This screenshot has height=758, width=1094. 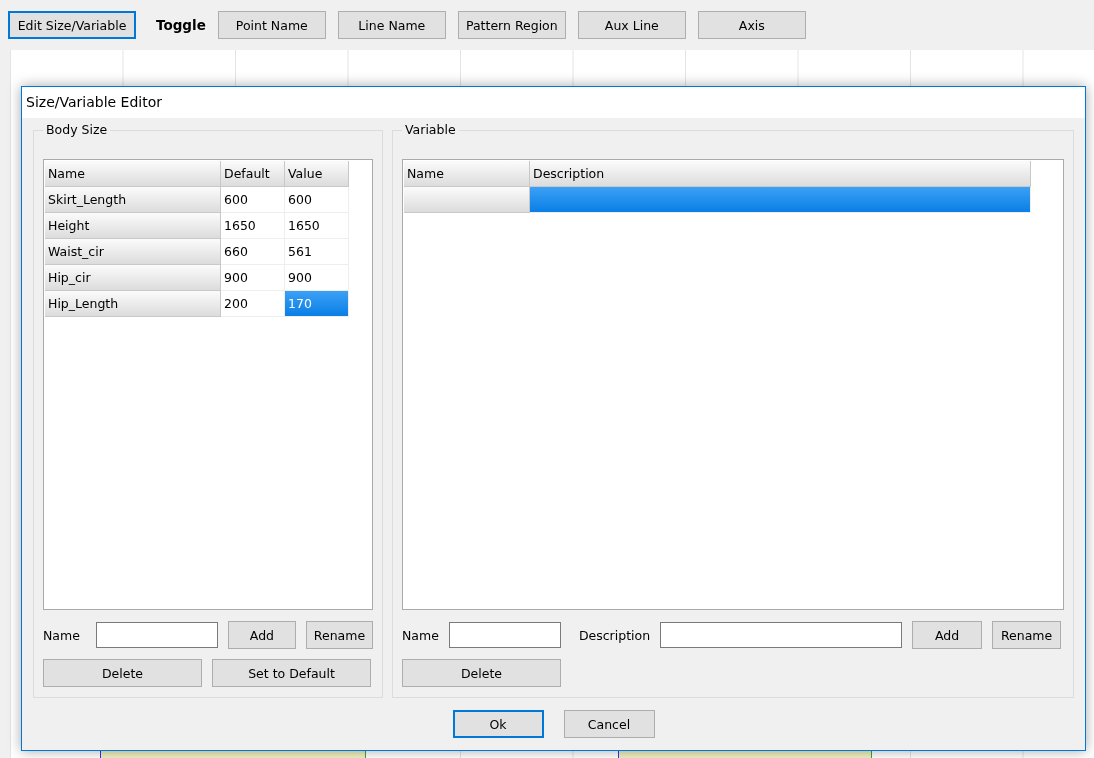 I want to click on description-input-field, so click(x=781, y=635).